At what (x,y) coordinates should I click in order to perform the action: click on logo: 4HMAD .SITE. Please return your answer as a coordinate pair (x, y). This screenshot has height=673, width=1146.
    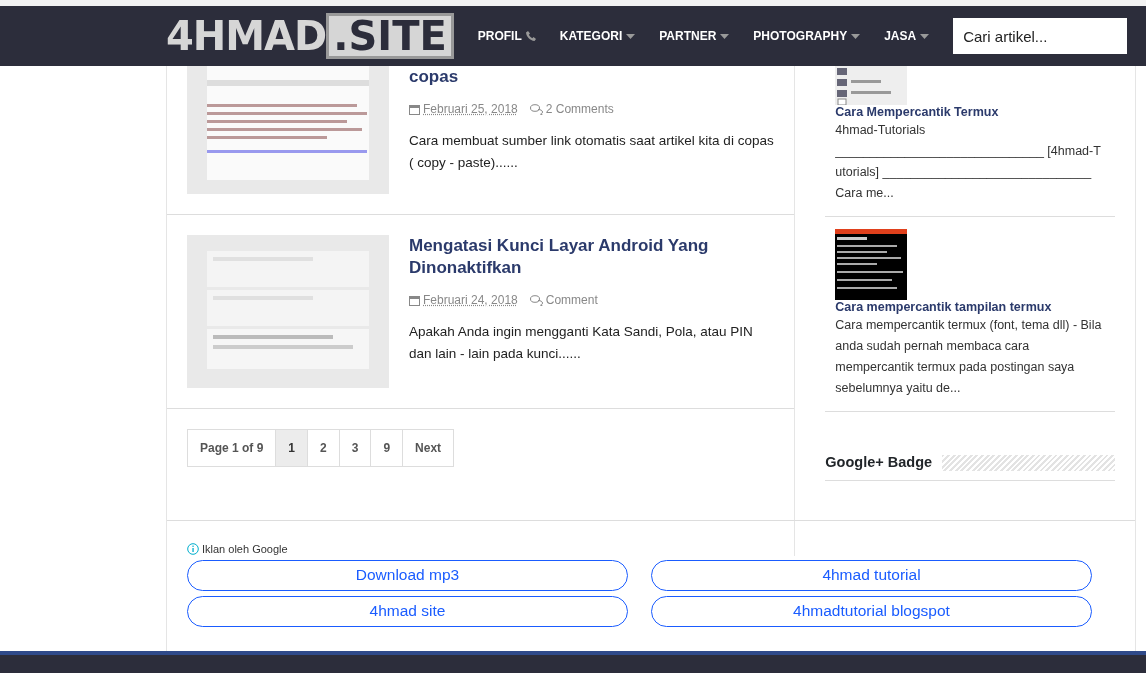
    Looking at the image, I should click on (310, 36).